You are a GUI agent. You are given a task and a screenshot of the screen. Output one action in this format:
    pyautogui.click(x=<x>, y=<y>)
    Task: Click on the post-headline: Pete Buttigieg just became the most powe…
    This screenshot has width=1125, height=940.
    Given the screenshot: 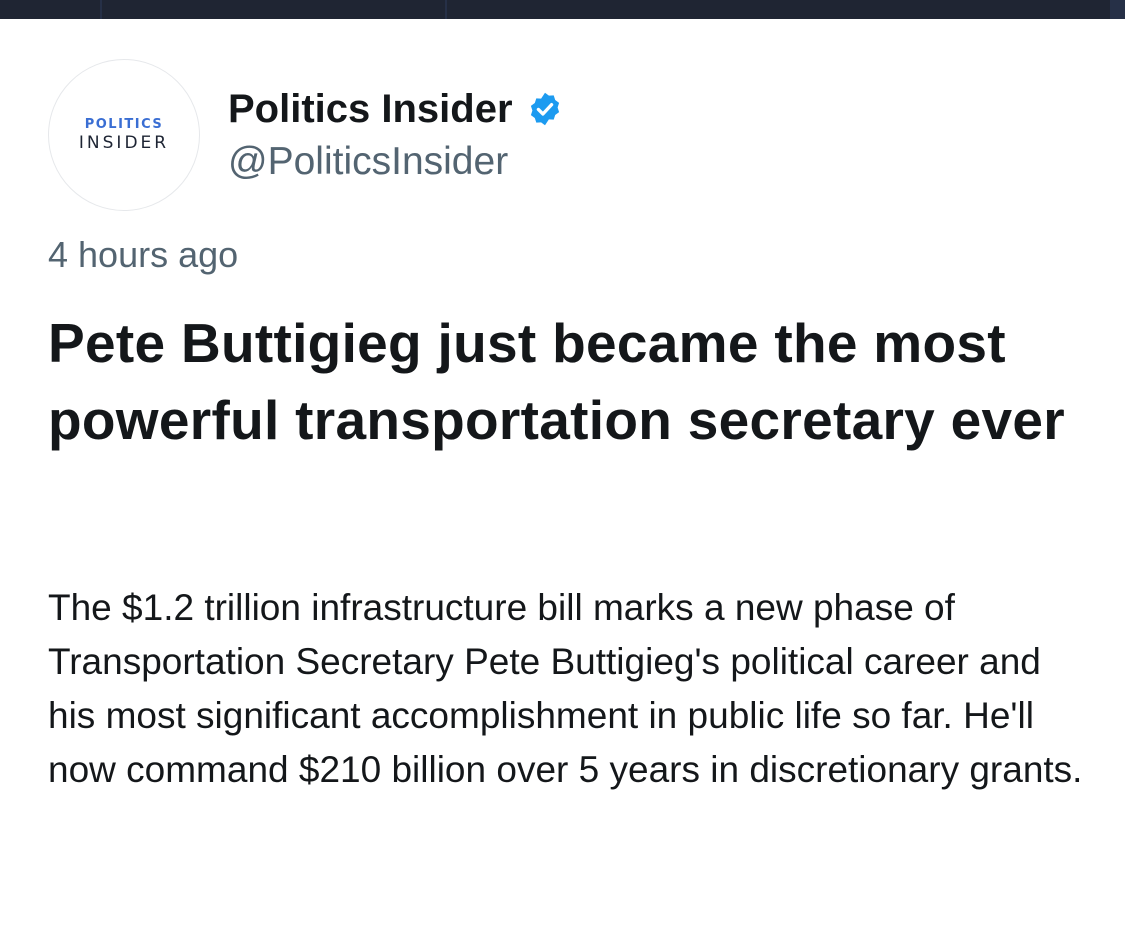 What is the action you would take?
    pyautogui.click(x=557, y=381)
    